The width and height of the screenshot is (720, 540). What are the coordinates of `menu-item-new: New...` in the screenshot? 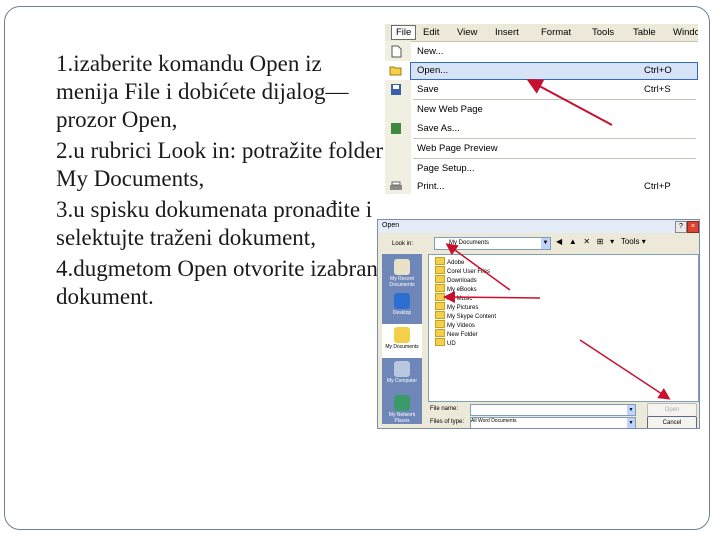 It's located at (541, 51).